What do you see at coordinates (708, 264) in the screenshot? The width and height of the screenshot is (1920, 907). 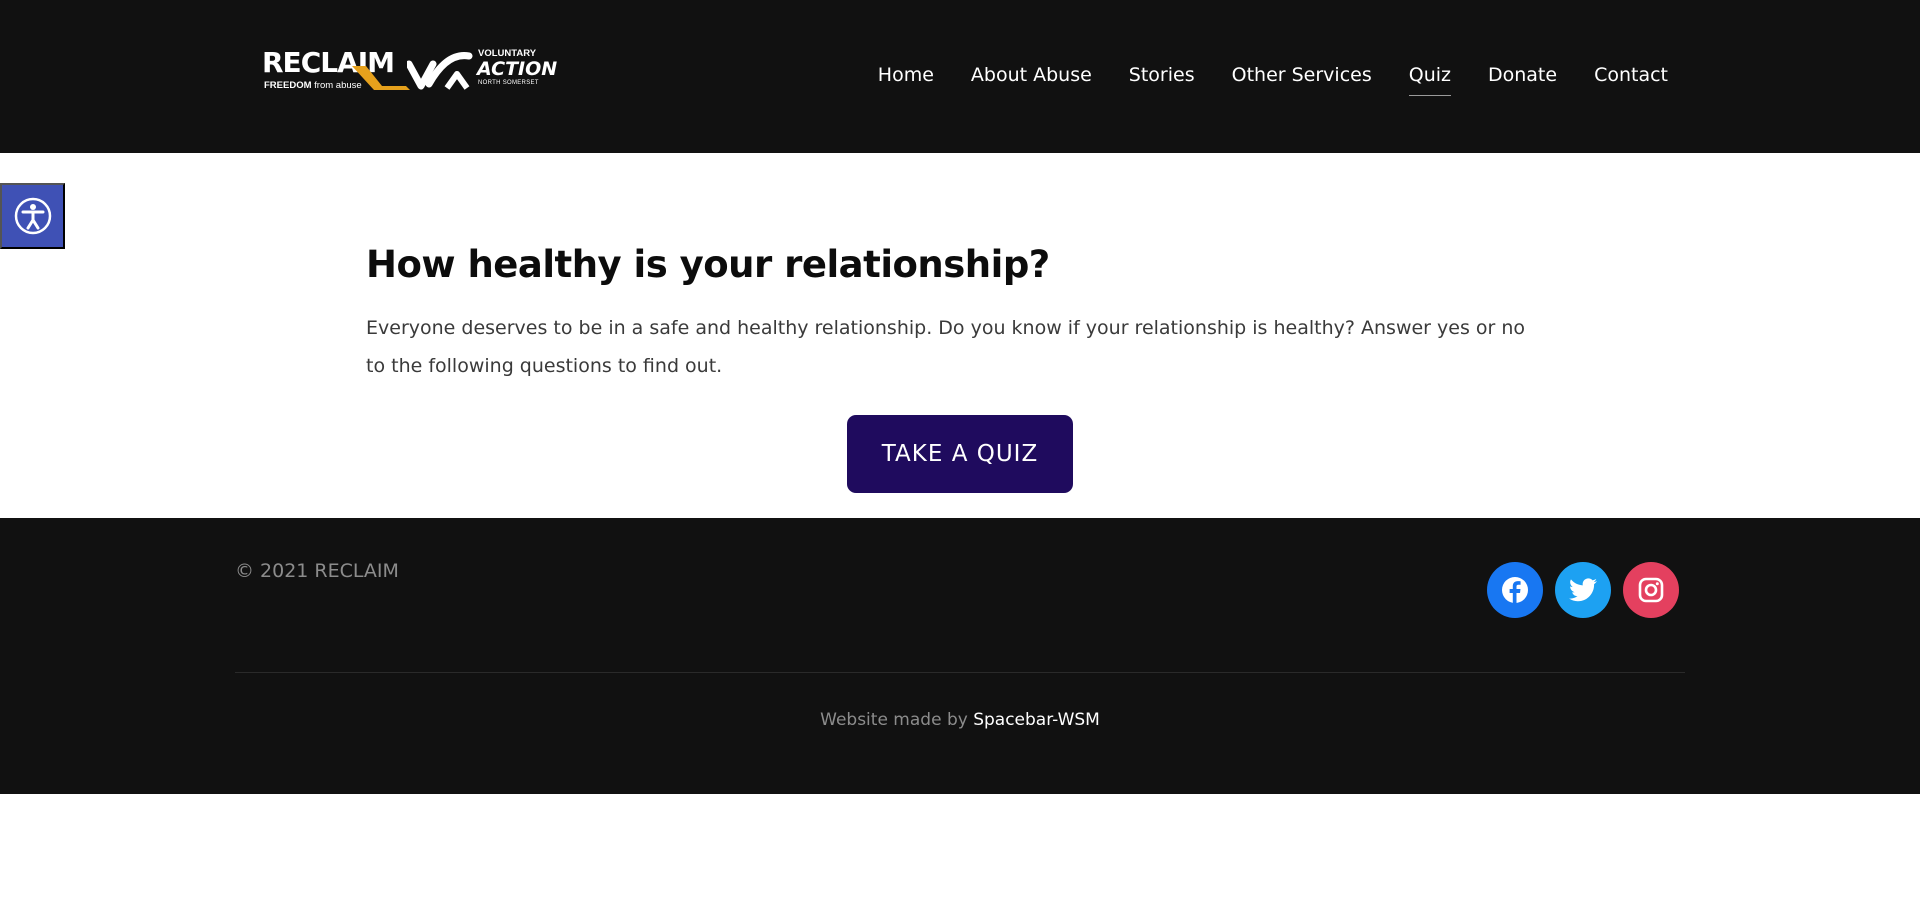 I see `page-title: How healthy is your relationship?` at bounding box center [708, 264].